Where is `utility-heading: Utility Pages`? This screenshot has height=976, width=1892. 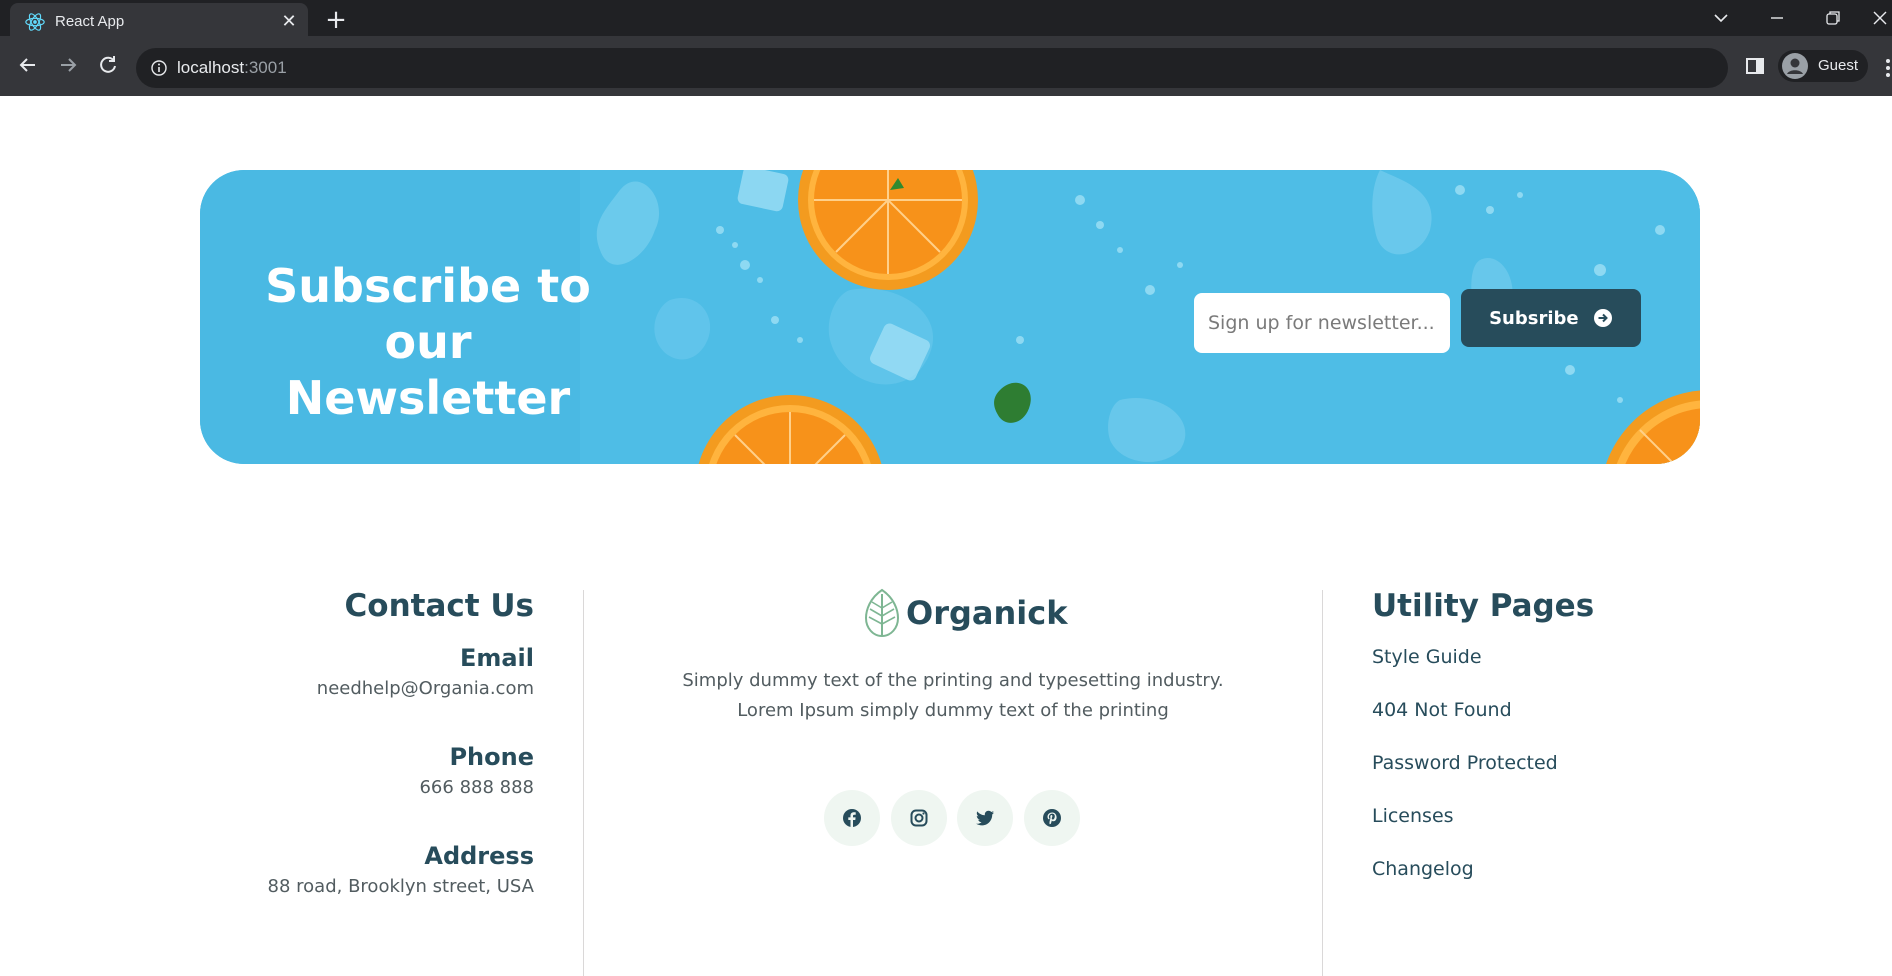 utility-heading: Utility Pages is located at coordinates (1483, 606).